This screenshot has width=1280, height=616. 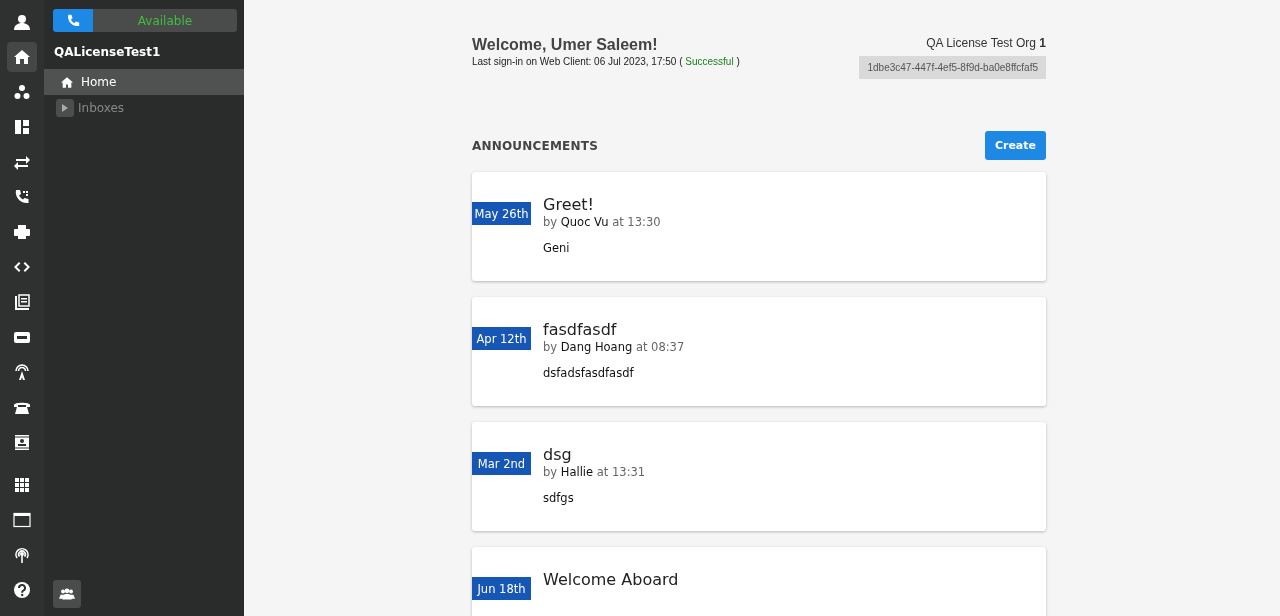 I want to click on announcement-body: dsfadsfasdfasdf, so click(x=589, y=373).